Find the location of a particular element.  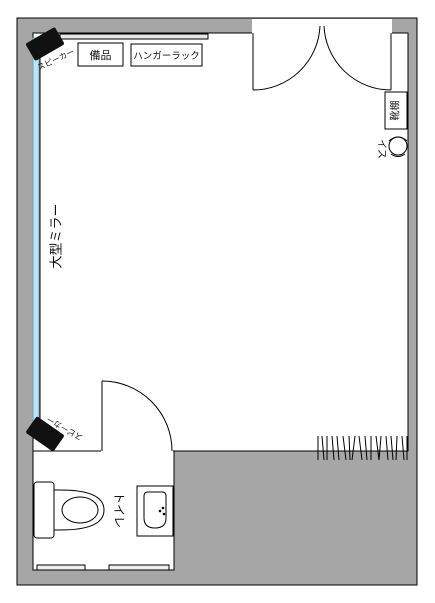

shoe-rack-label: 靴棚 is located at coordinates (395, 111).